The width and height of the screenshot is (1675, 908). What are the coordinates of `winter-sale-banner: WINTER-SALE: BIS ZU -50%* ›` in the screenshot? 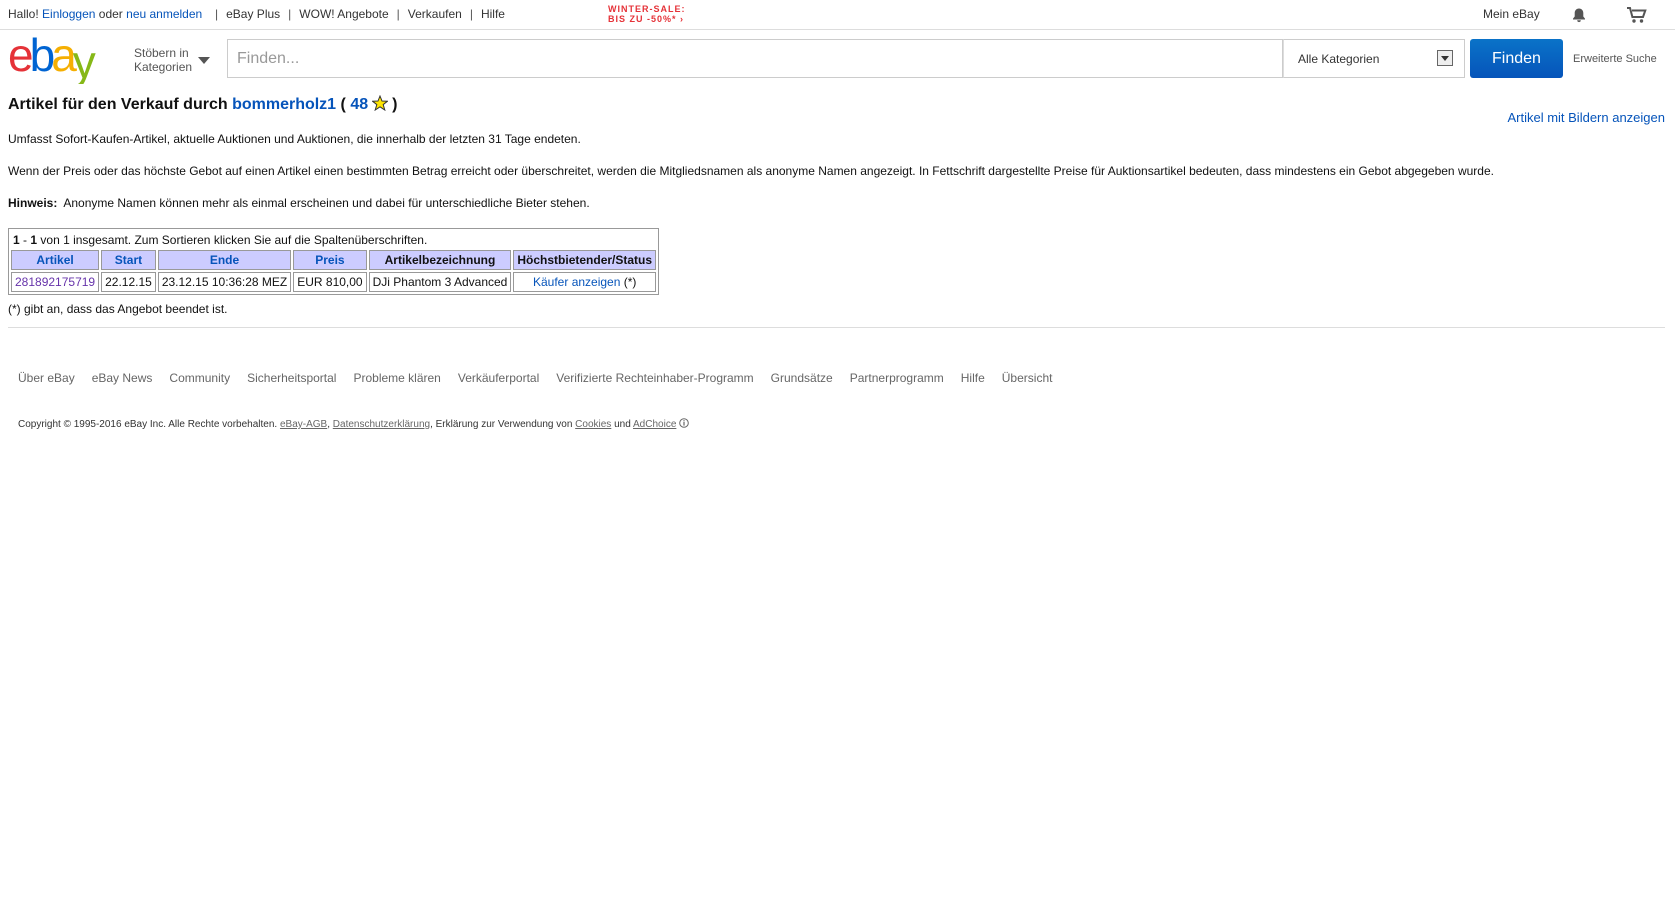 It's located at (647, 14).